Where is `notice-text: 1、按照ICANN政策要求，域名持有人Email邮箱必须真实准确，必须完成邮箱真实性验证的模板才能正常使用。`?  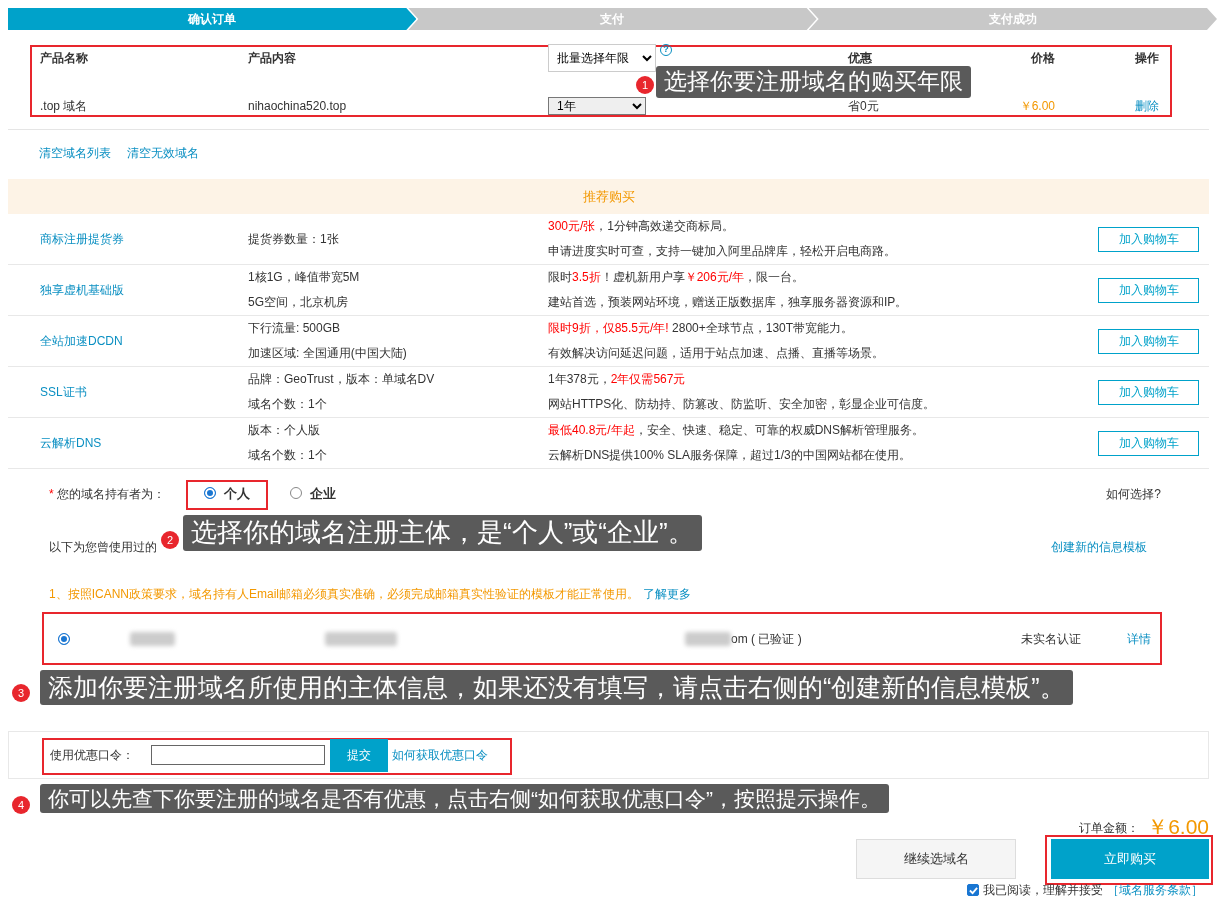 notice-text: 1、按照ICANN政策要求，域名持有人Email邮箱必须真实准确，必须完成邮箱真实性验证的模板才能正常使用。 is located at coordinates (344, 594).